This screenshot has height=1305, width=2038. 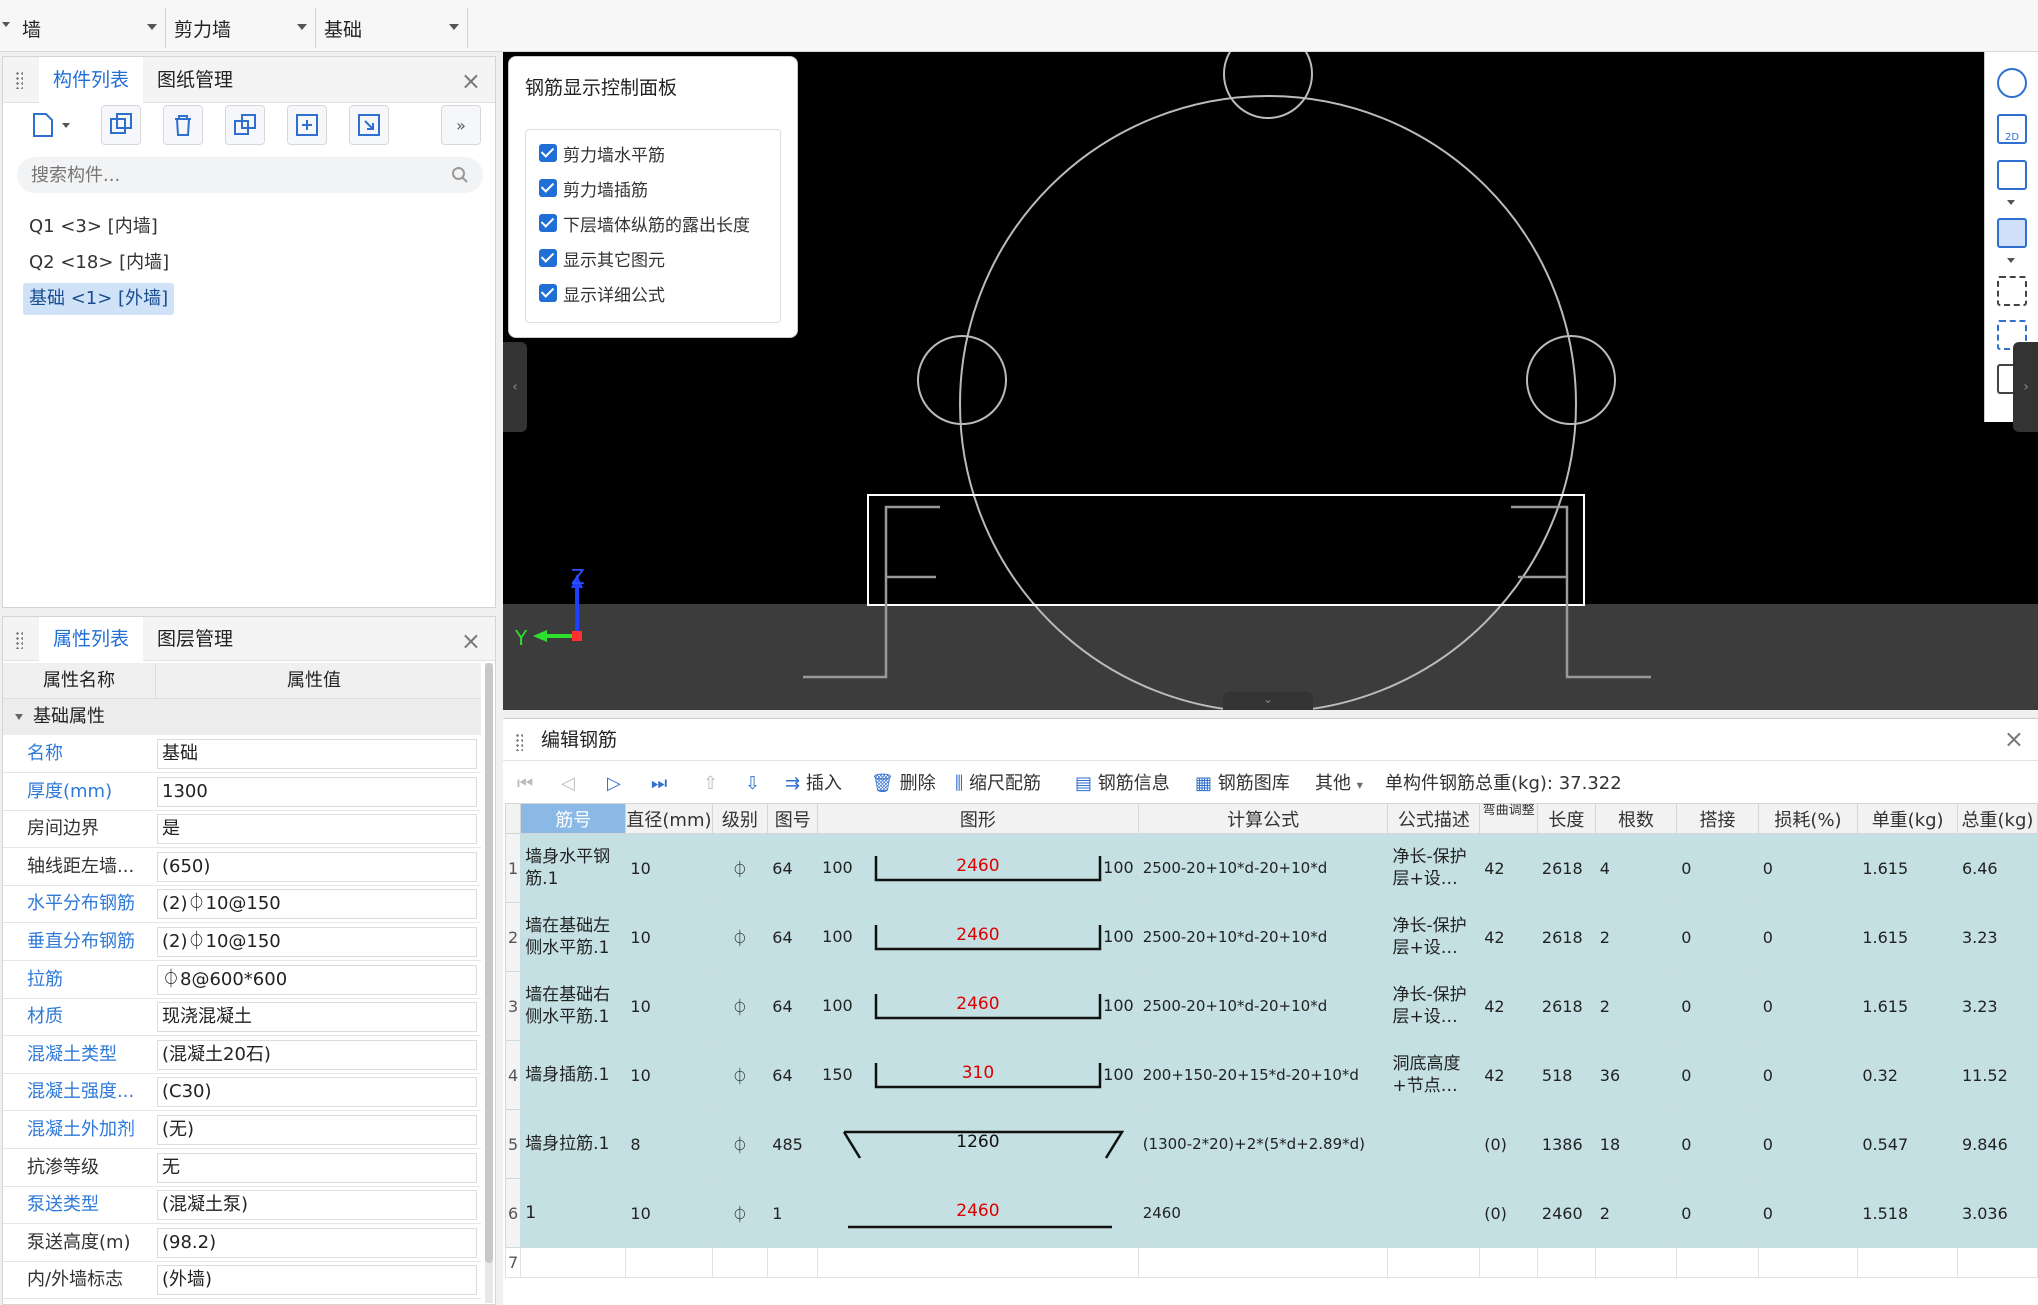 What do you see at coordinates (2025, 387) in the screenshot?
I see `collapse-right-handle: ›` at bounding box center [2025, 387].